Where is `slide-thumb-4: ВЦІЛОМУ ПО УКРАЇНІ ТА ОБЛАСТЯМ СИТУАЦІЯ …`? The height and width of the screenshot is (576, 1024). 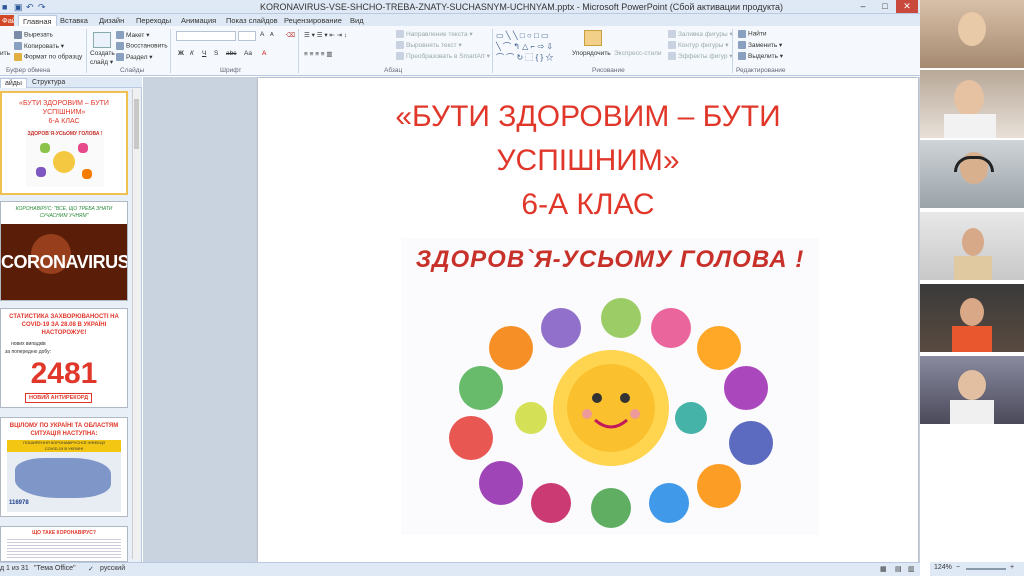
slide-thumb-4: ВЦІЛОМУ ПО УКРАЇНІ ТА ОБЛАСТЯМ СИТУАЦІЯ … is located at coordinates (64, 467).